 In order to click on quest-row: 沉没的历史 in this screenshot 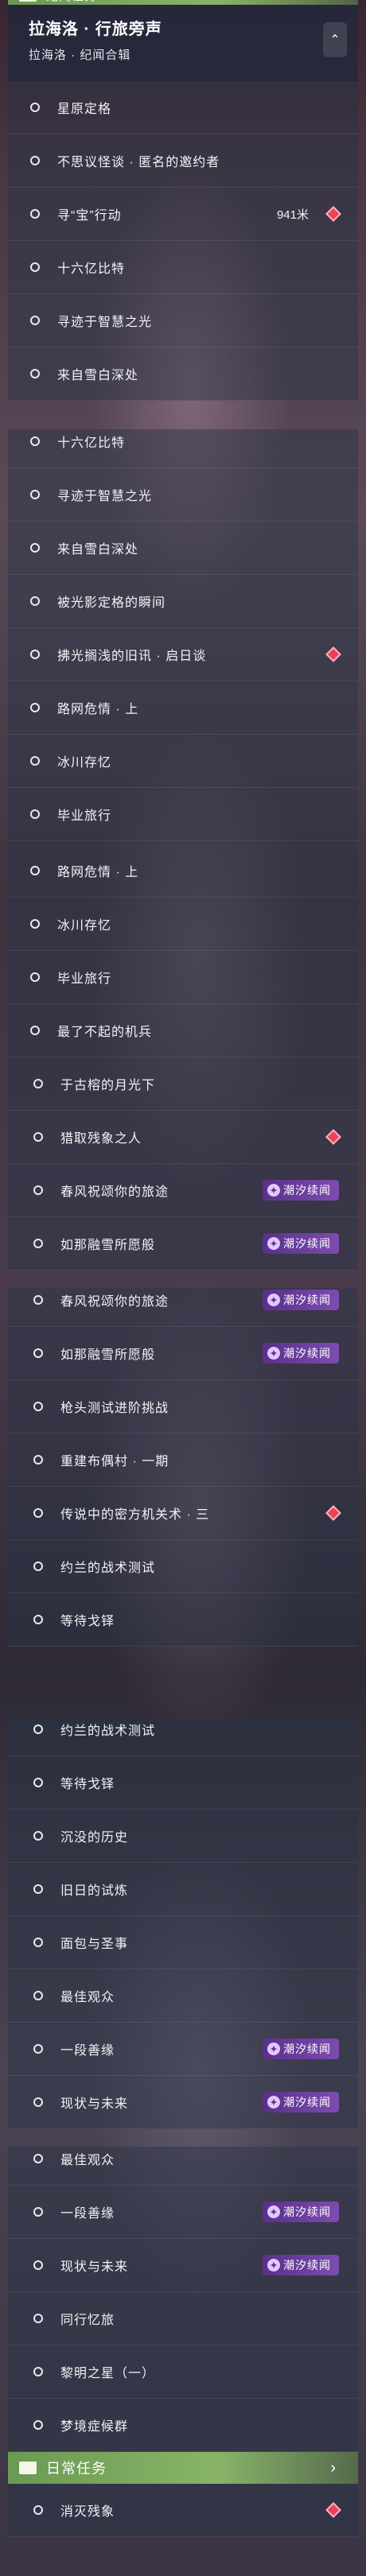, I will do `click(183, 1837)`.